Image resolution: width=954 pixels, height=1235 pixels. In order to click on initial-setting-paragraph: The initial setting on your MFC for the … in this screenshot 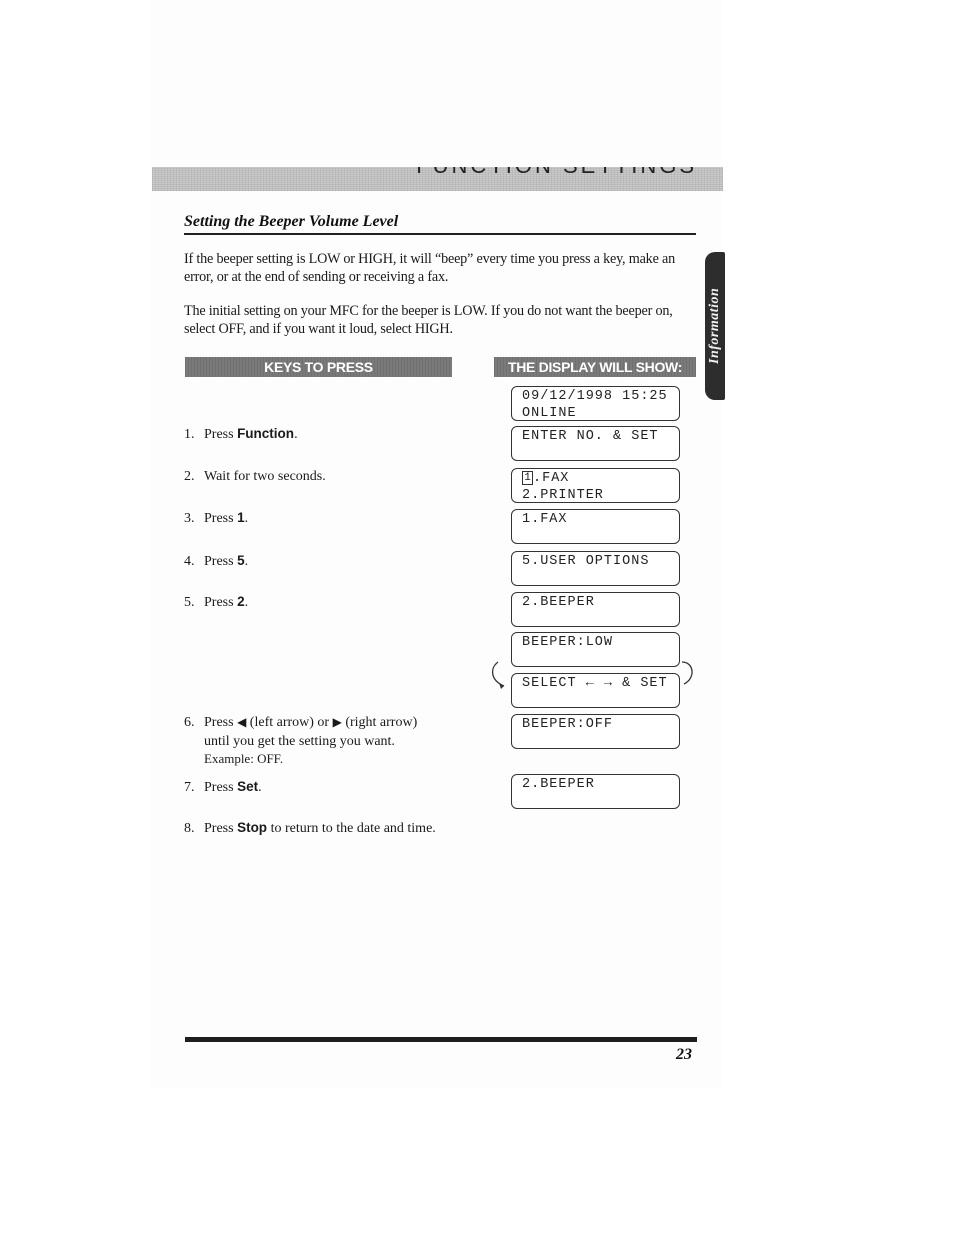, I will do `click(428, 320)`.